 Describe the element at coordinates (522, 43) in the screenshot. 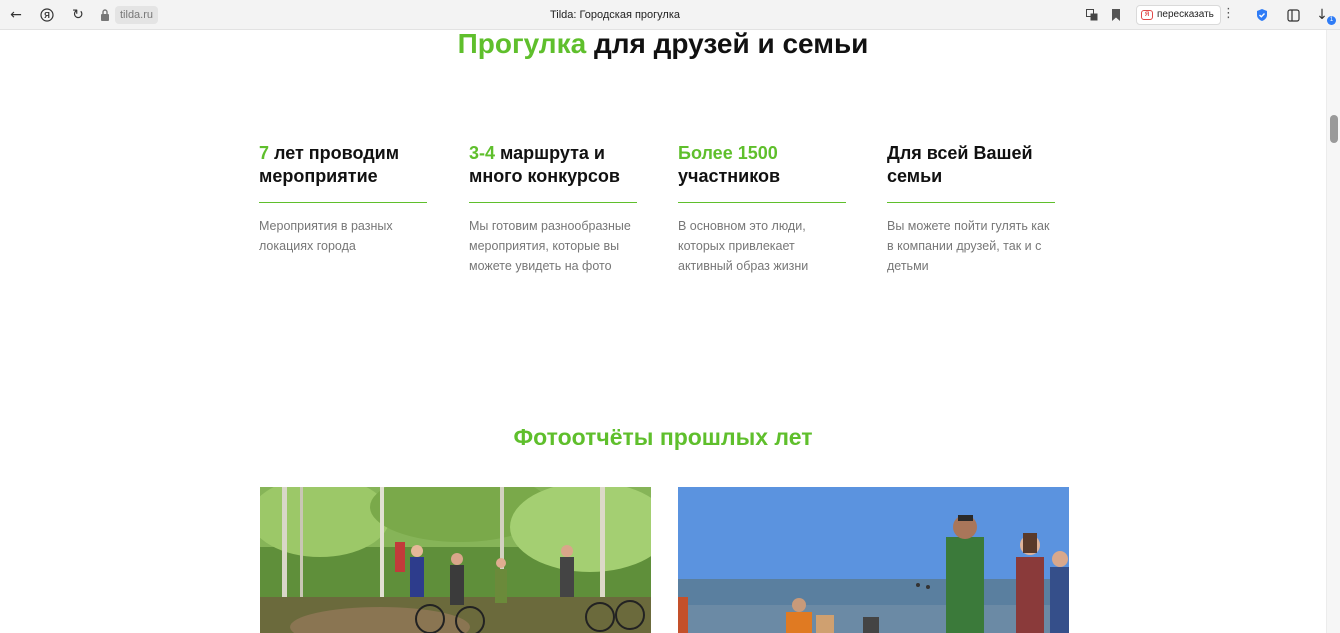

I see `hero-title-accent: Прогулка` at that location.